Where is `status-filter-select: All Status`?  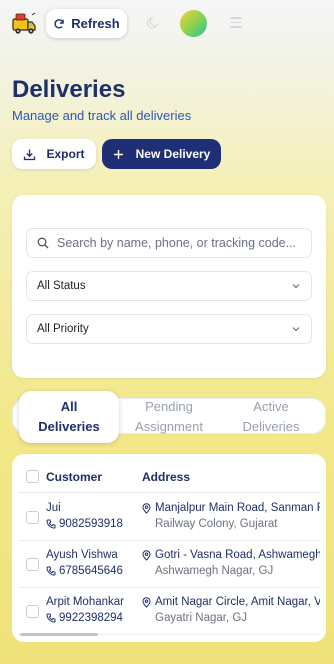
status-filter-select: All Status is located at coordinates (169, 286).